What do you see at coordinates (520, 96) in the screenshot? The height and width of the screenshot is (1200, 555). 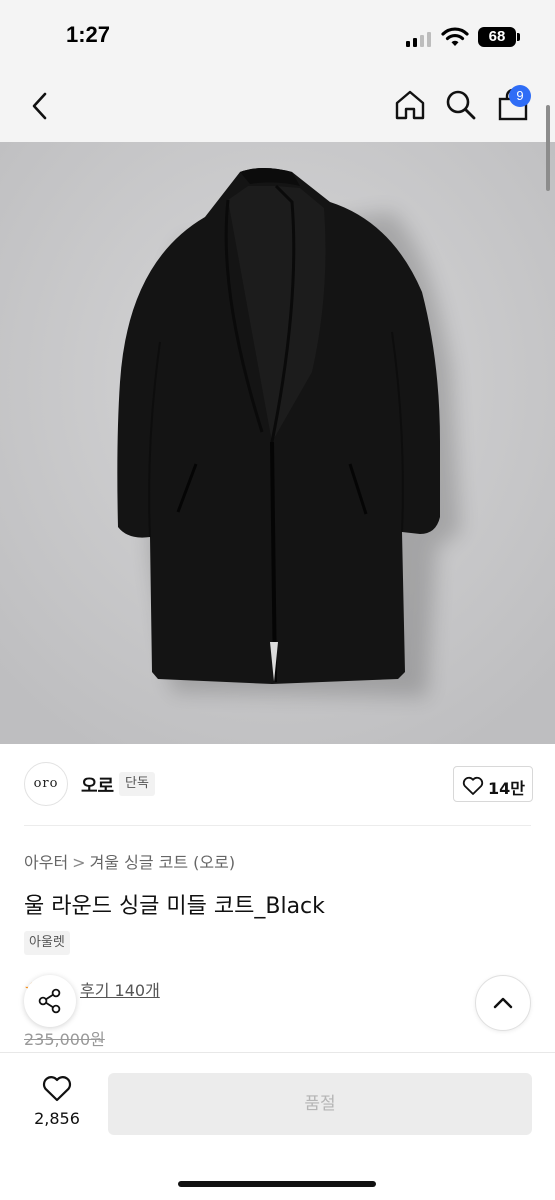 I see `cart-count-badge: 9` at bounding box center [520, 96].